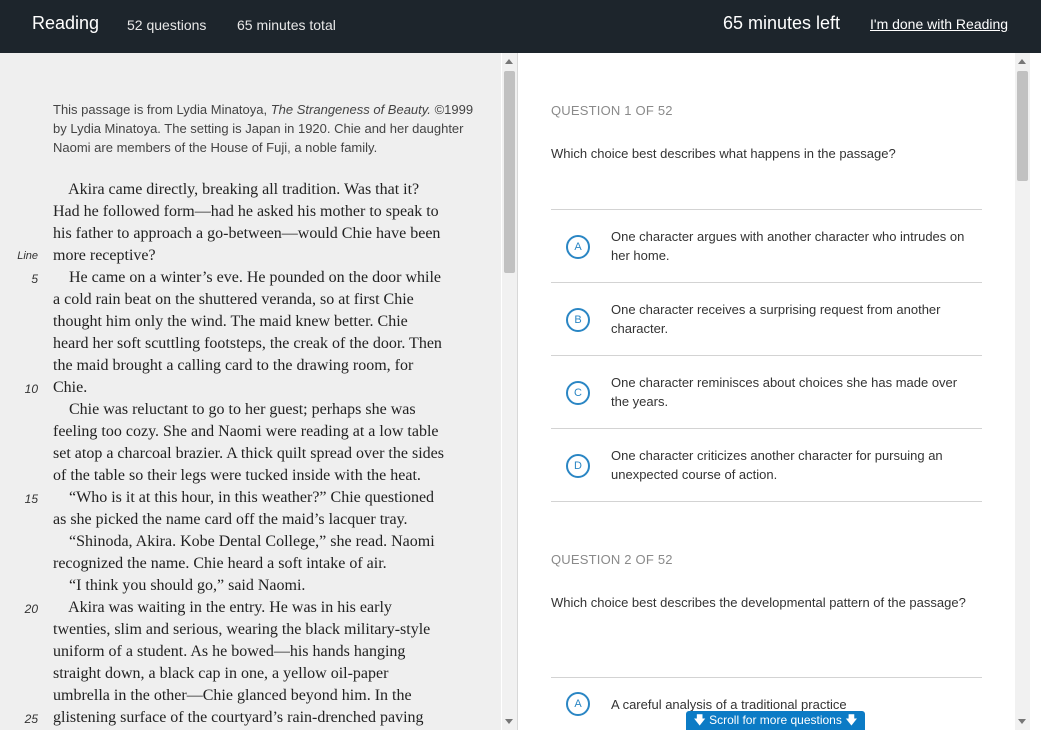 This screenshot has height=730, width=1041. I want to click on choice-b-bubble: B, so click(578, 320).